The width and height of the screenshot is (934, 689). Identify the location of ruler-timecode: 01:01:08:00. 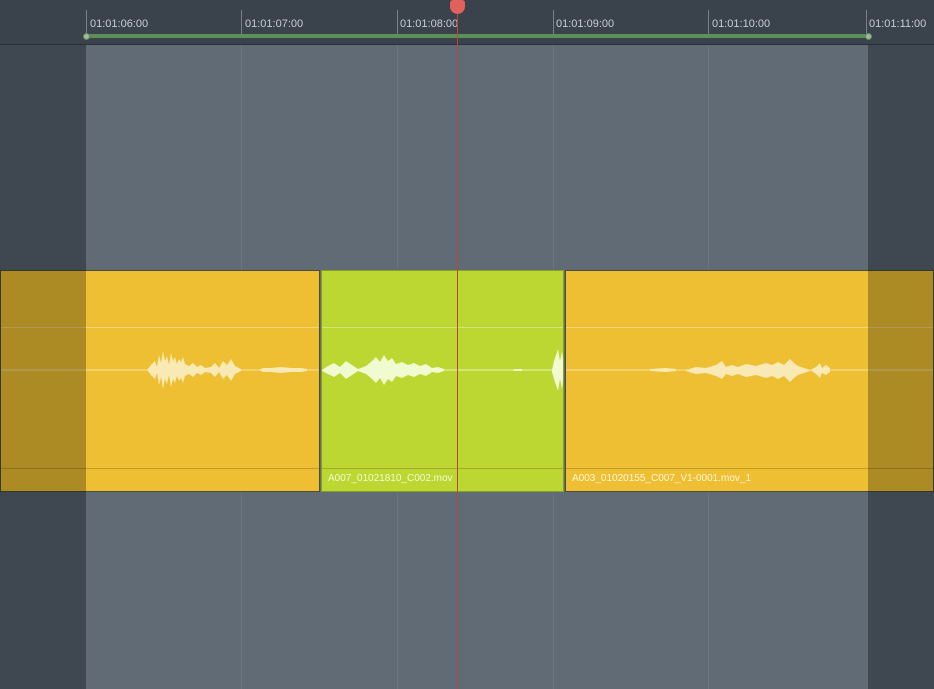
(429, 24).